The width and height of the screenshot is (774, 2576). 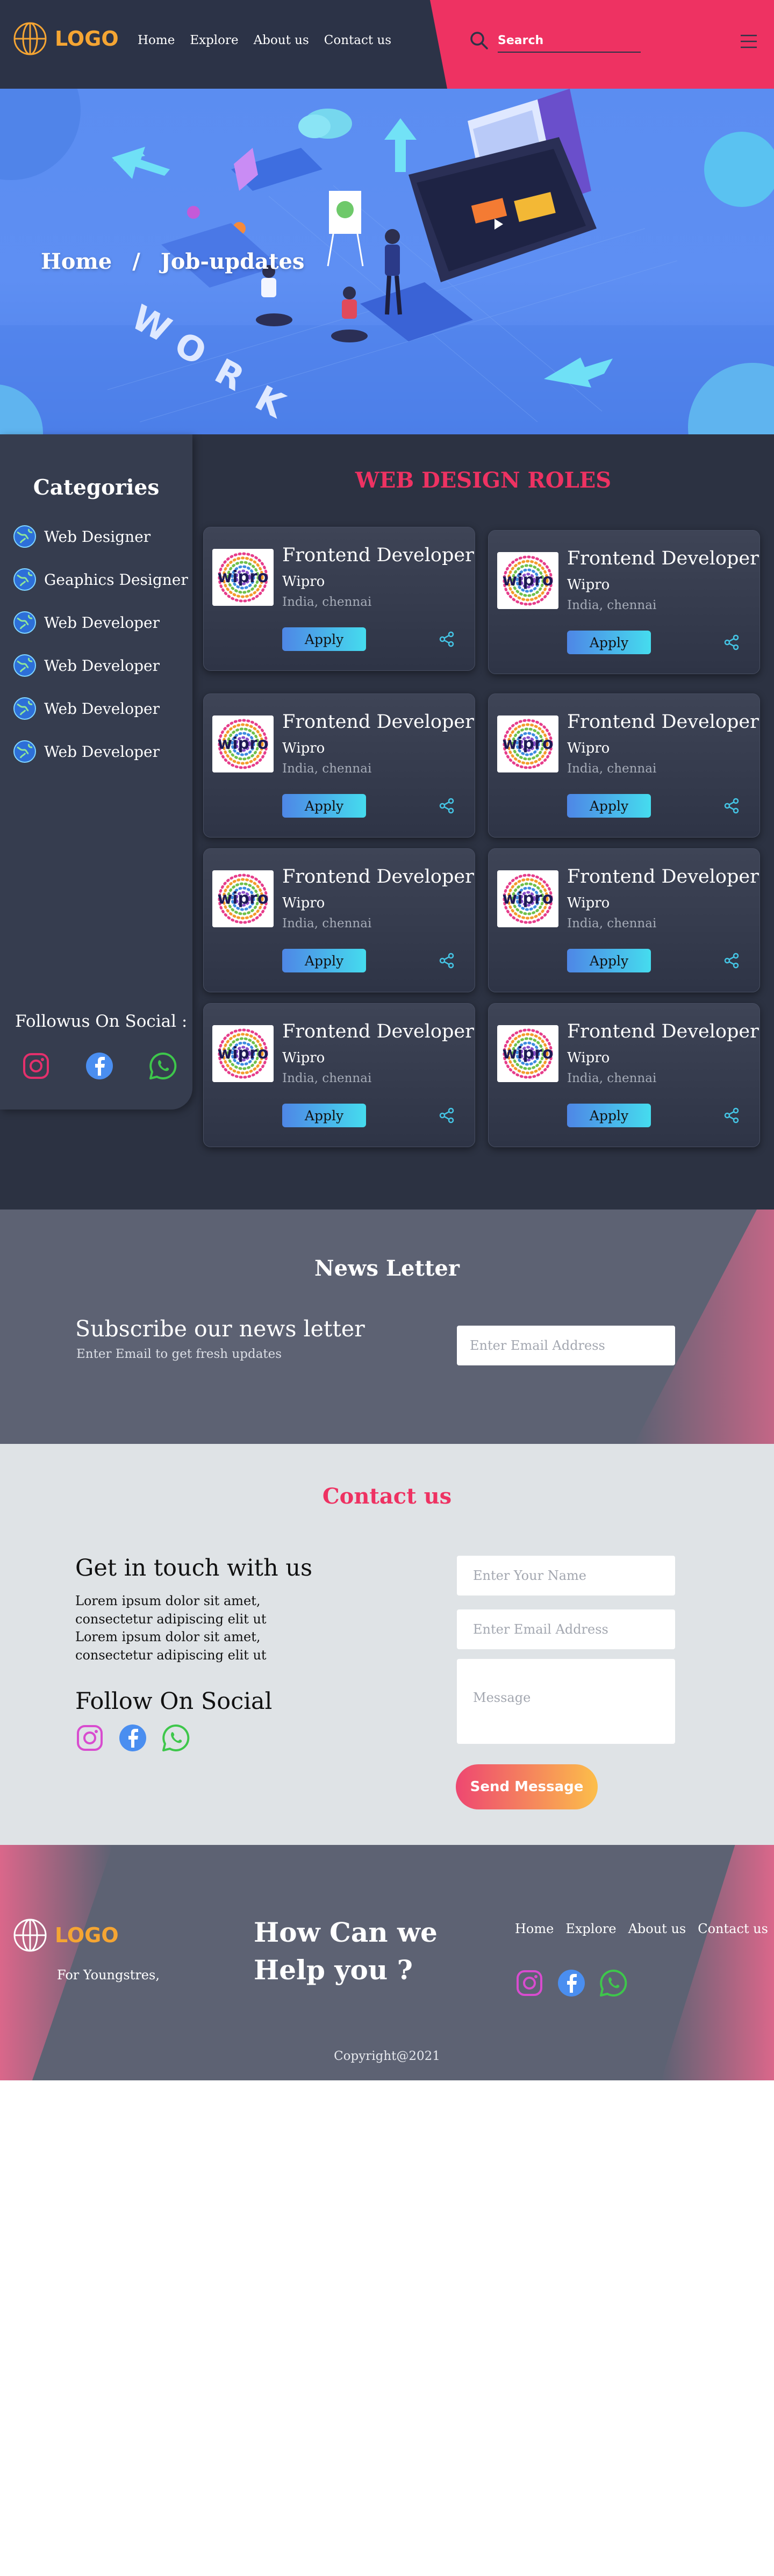 What do you see at coordinates (566, 1575) in the screenshot?
I see `name-input` at bounding box center [566, 1575].